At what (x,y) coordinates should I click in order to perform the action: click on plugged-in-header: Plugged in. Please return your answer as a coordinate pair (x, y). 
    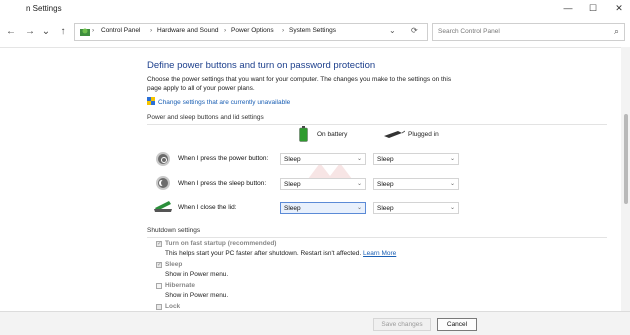
    Looking at the image, I should click on (423, 134).